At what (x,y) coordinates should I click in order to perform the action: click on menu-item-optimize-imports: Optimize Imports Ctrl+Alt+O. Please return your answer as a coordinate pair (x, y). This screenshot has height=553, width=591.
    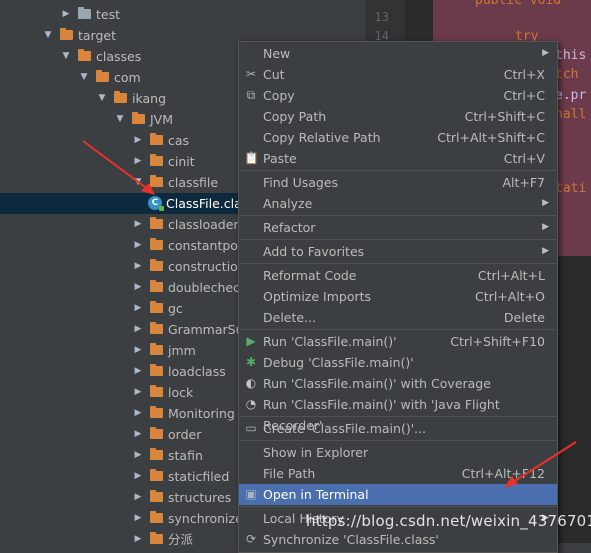
    Looking at the image, I should click on (398, 296).